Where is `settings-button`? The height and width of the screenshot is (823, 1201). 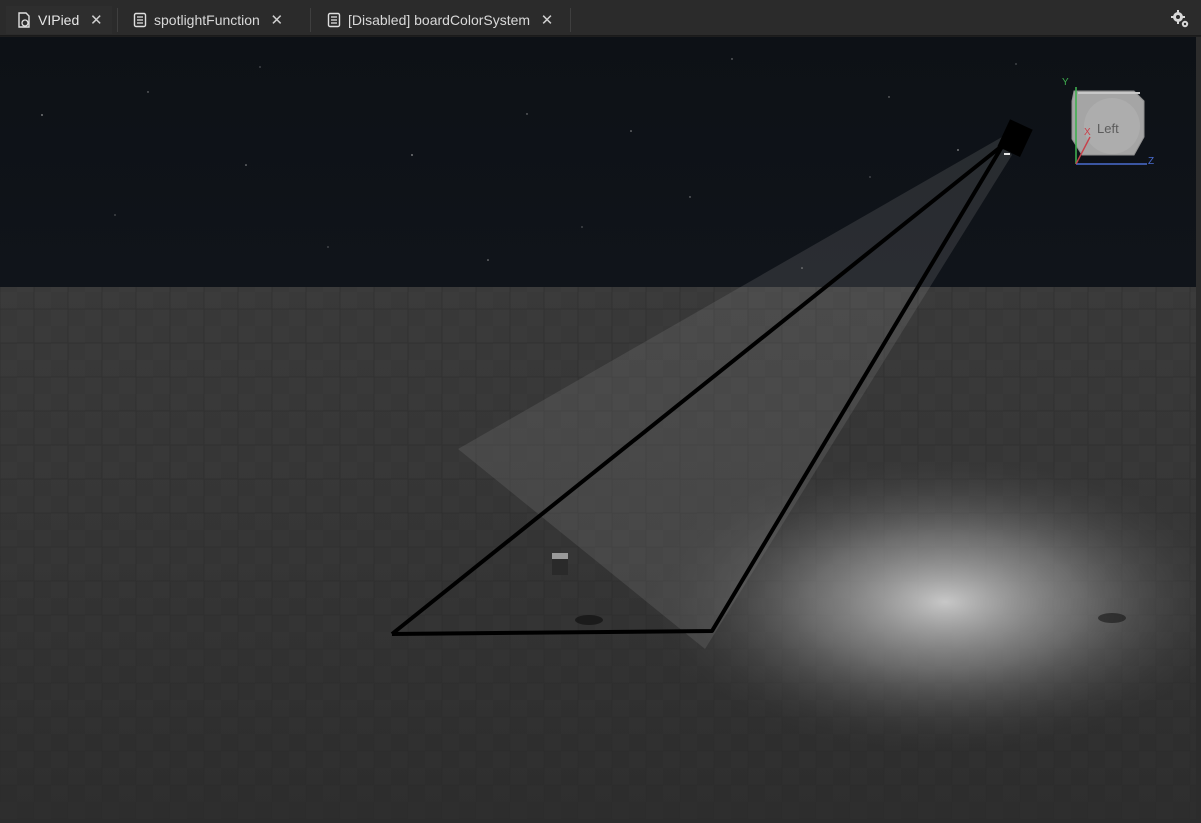
settings-button is located at coordinates (1180, 19).